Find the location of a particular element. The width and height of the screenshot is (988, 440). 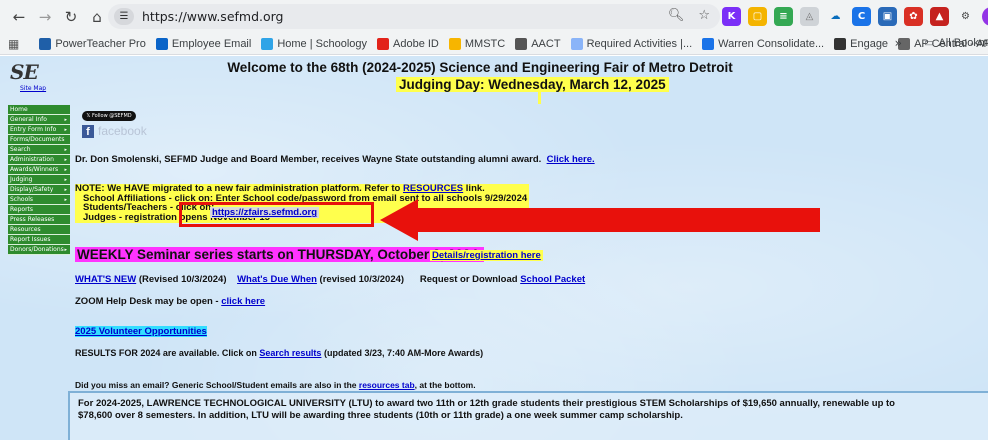

all-bookmarks-button: ▭ All Bookm is located at coordinates (956, 43).